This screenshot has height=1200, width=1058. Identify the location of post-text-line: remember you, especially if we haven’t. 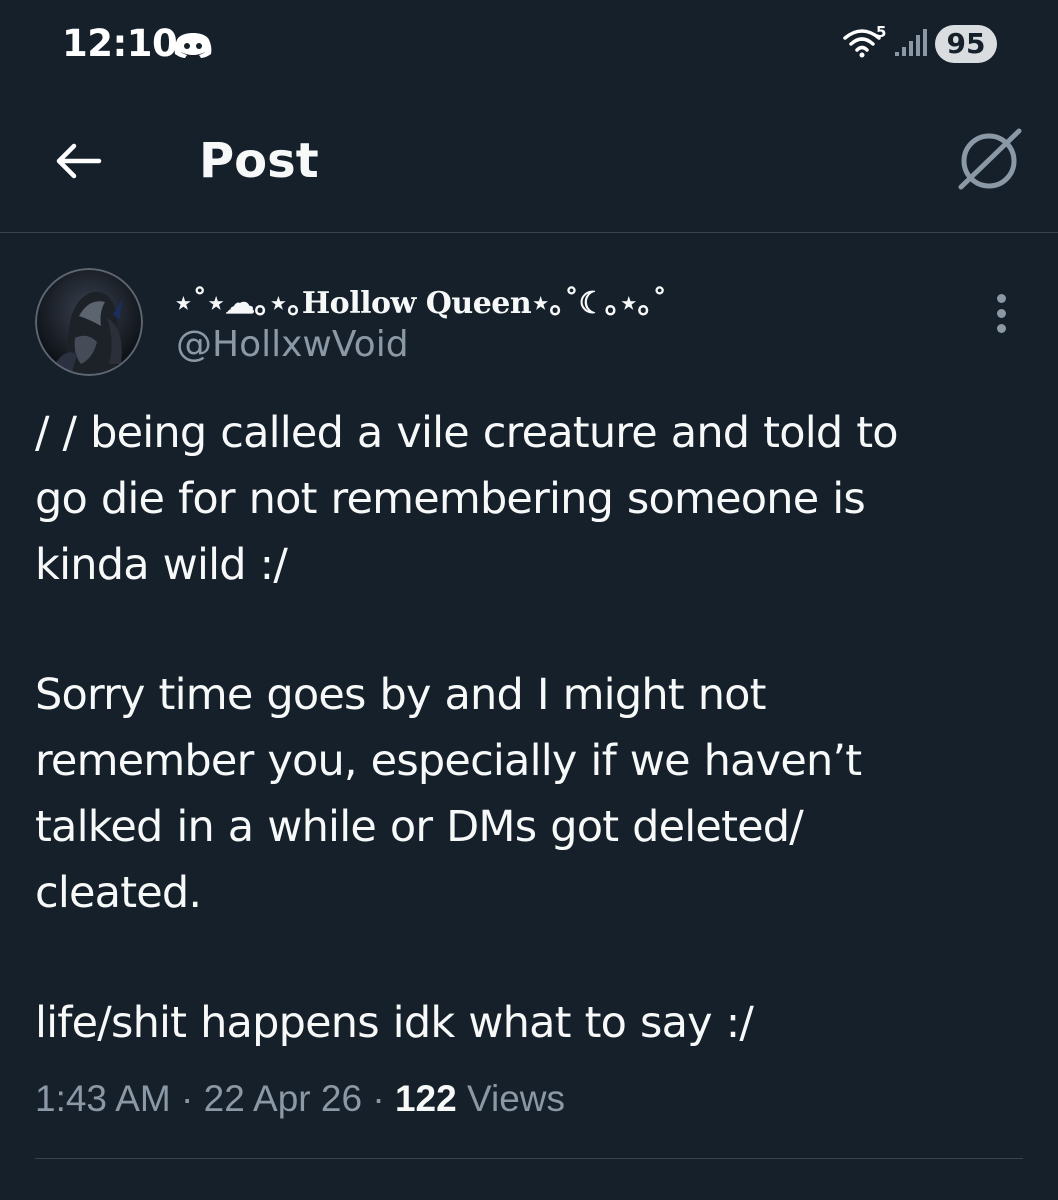
(448, 761).